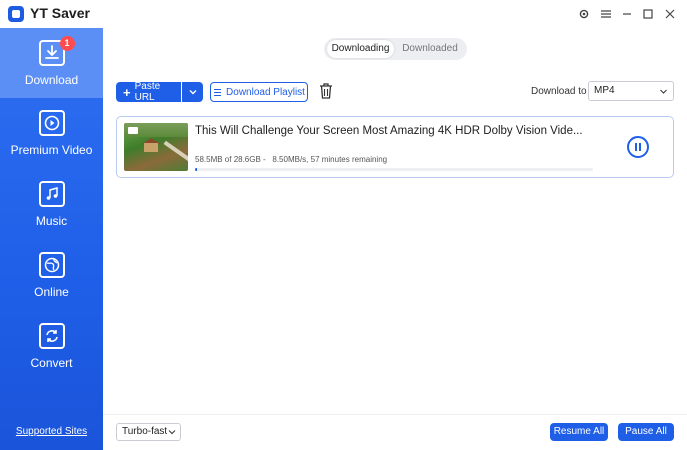 The image size is (687, 450). What do you see at coordinates (394, 169) in the screenshot?
I see `progress-bar` at bounding box center [394, 169].